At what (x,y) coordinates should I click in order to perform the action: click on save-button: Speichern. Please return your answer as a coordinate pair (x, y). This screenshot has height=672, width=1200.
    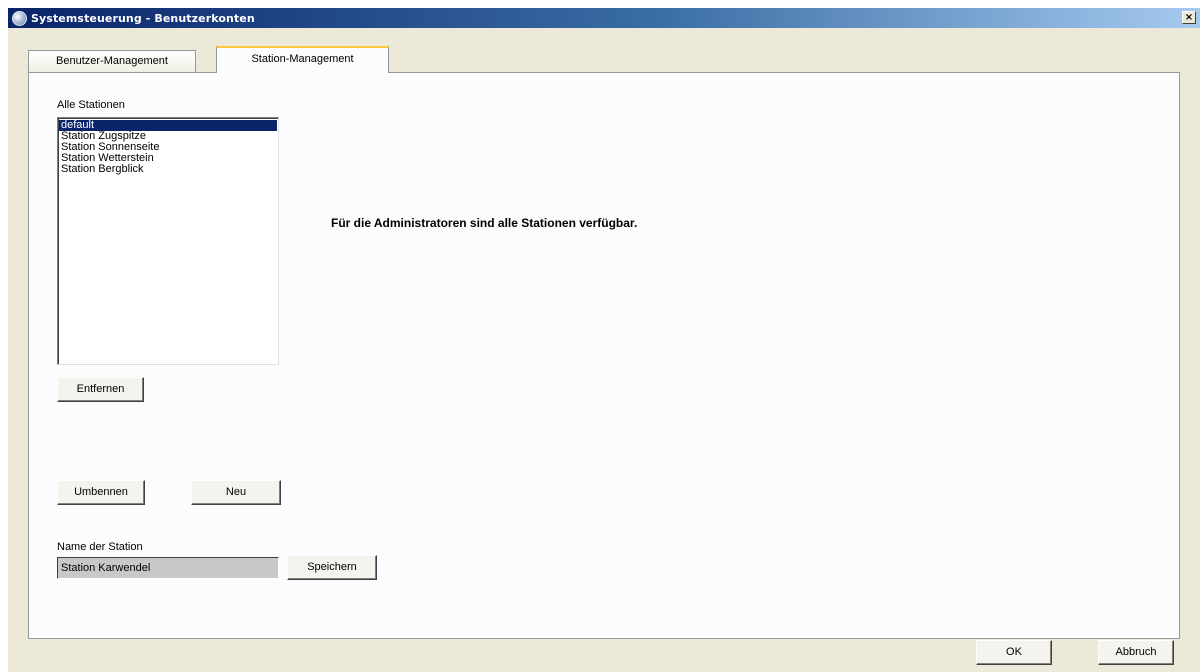
    Looking at the image, I should click on (332, 567).